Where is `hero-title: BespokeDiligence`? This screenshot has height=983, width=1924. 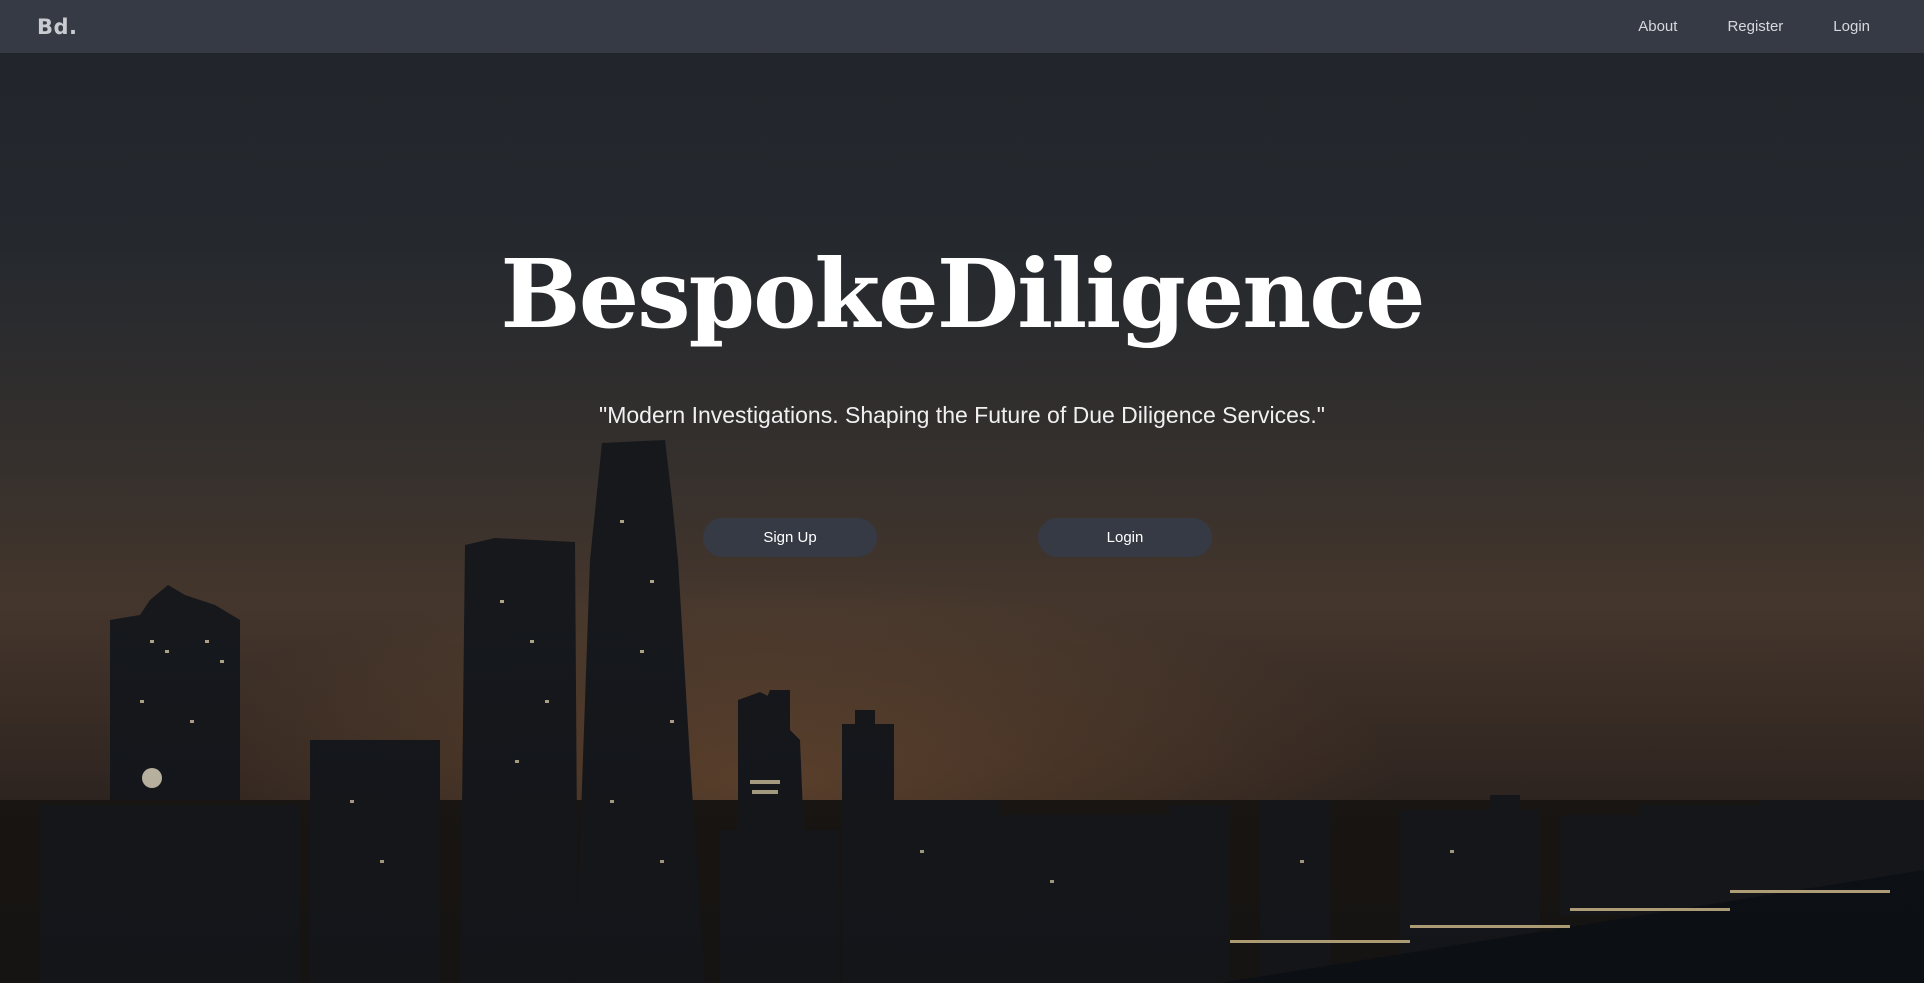
hero-title: BespokeDiligence is located at coordinates (962, 294).